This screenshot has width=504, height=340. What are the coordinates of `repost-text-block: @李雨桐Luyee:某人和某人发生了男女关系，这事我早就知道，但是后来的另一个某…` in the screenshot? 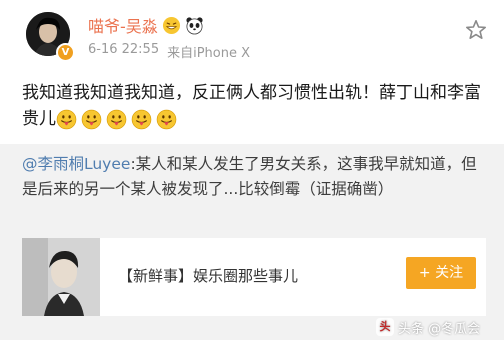 It's located at (254, 177).